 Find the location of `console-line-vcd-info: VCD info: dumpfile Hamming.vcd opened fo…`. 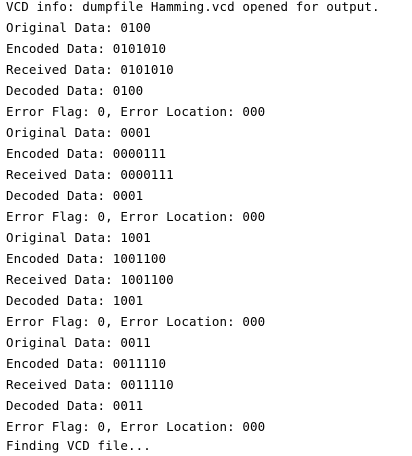

console-line-vcd-info: VCD info: dumpfile Hamming.vcd opened fo… is located at coordinates (193, 7).